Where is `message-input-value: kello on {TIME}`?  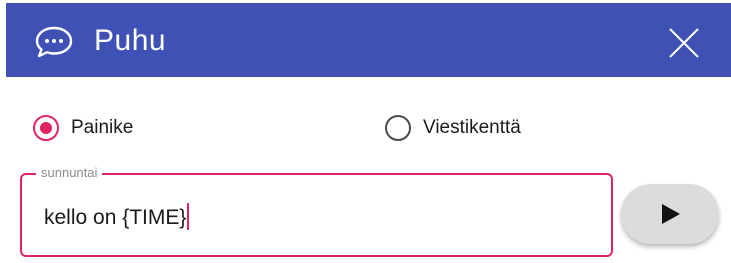
message-input-value: kello on {TIME} is located at coordinates (117, 216).